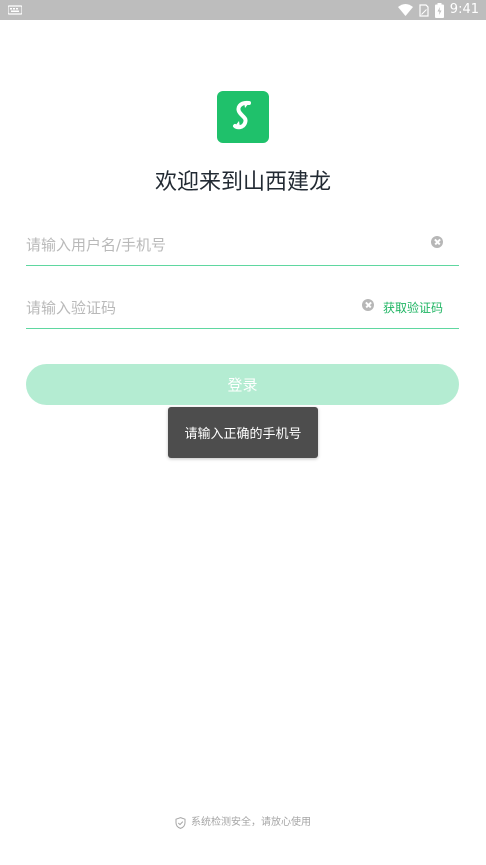 The height and width of the screenshot is (865, 486). I want to click on security-footer: 系统检测安全，请放心使用, so click(243, 823).